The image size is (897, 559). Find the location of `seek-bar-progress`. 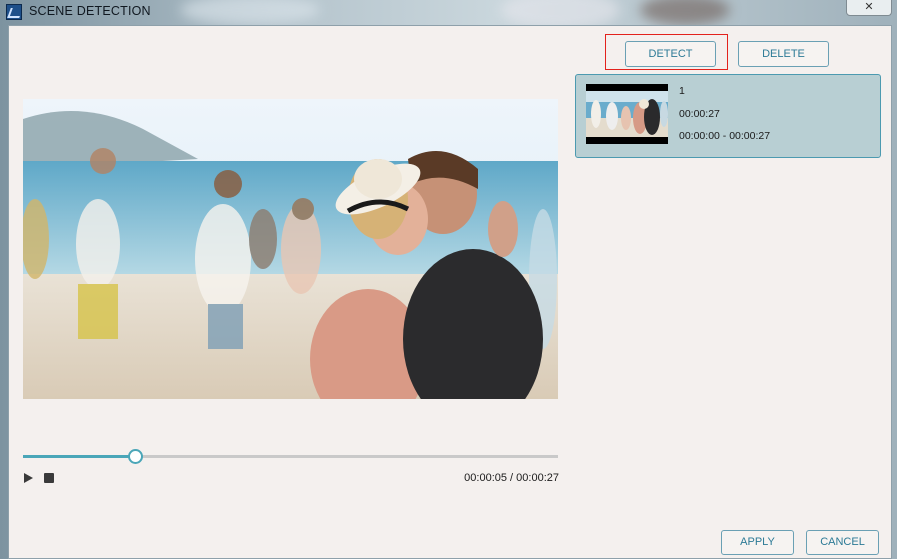

seek-bar-progress is located at coordinates (78, 456).